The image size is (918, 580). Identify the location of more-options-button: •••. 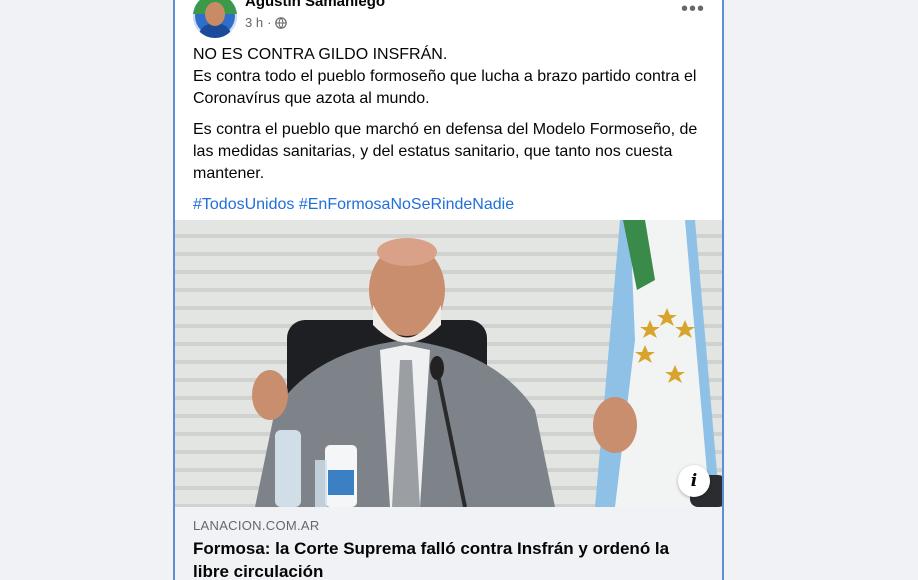
(693, 13).